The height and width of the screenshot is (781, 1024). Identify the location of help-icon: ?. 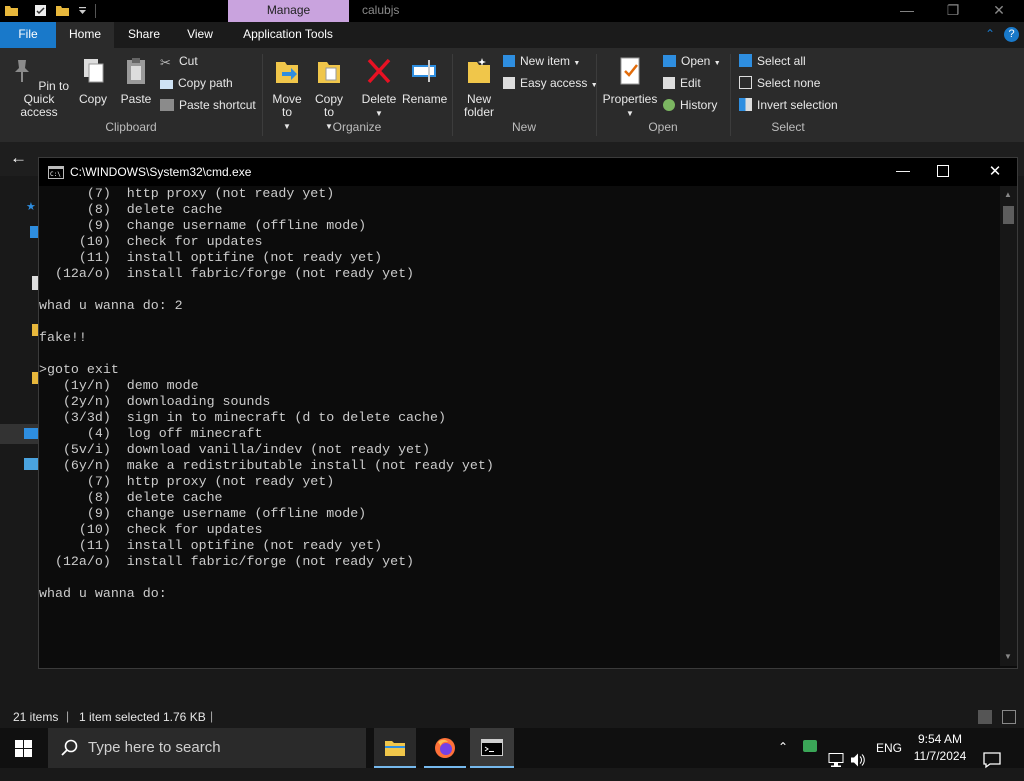
(1011, 34).